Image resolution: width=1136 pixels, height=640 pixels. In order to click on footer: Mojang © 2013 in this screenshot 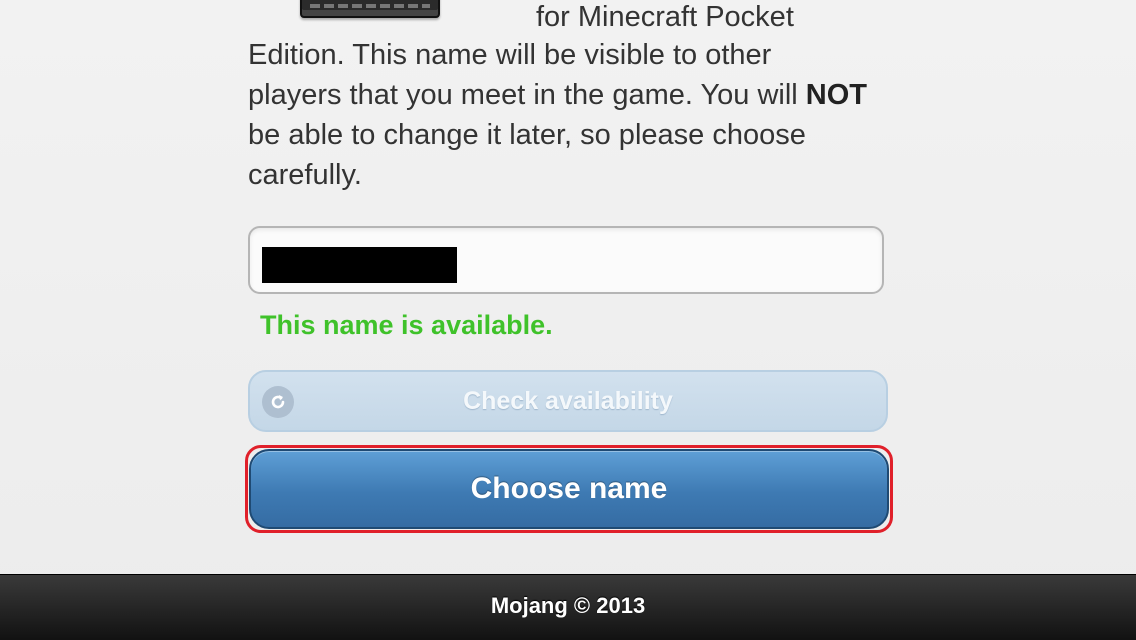, I will do `click(568, 607)`.